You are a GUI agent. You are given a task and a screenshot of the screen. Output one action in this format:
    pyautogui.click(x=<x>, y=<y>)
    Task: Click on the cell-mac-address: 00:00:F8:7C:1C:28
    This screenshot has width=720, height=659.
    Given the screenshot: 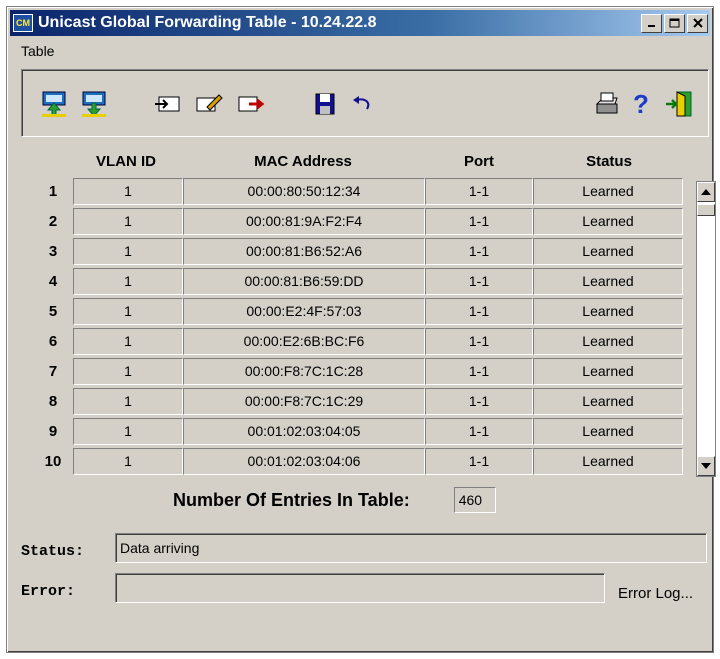 What is the action you would take?
    pyautogui.click(x=304, y=371)
    